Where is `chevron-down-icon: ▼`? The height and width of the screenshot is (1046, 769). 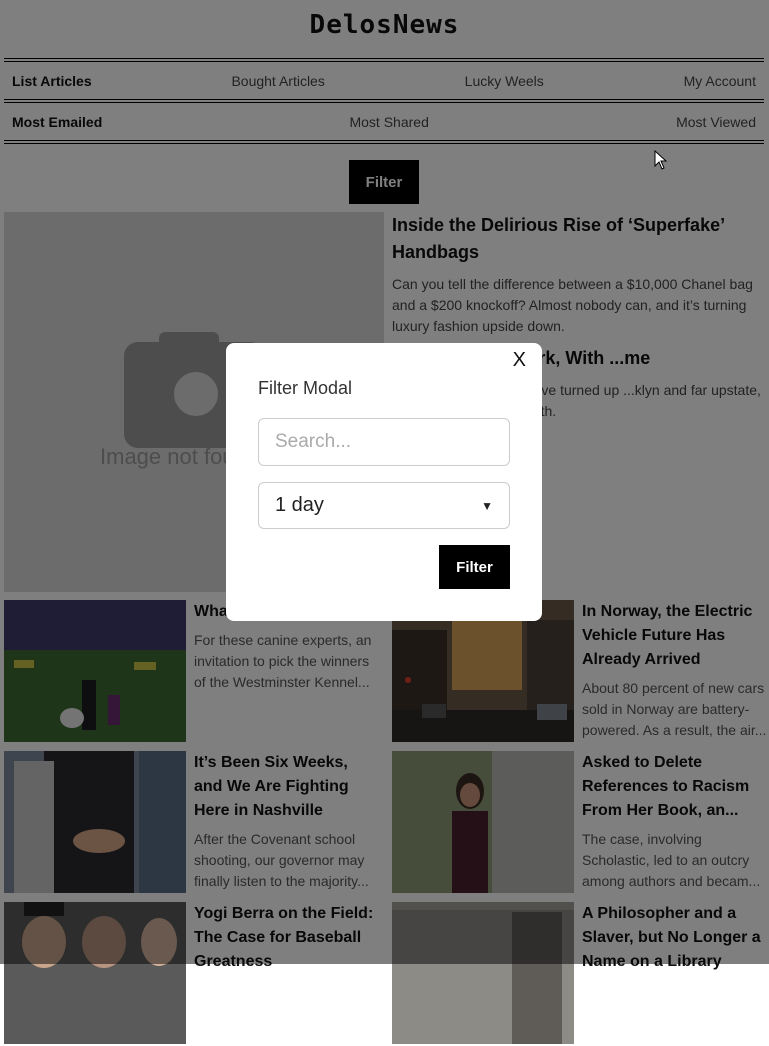
chevron-down-icon: ▼ is located at coordinates (487, 505).